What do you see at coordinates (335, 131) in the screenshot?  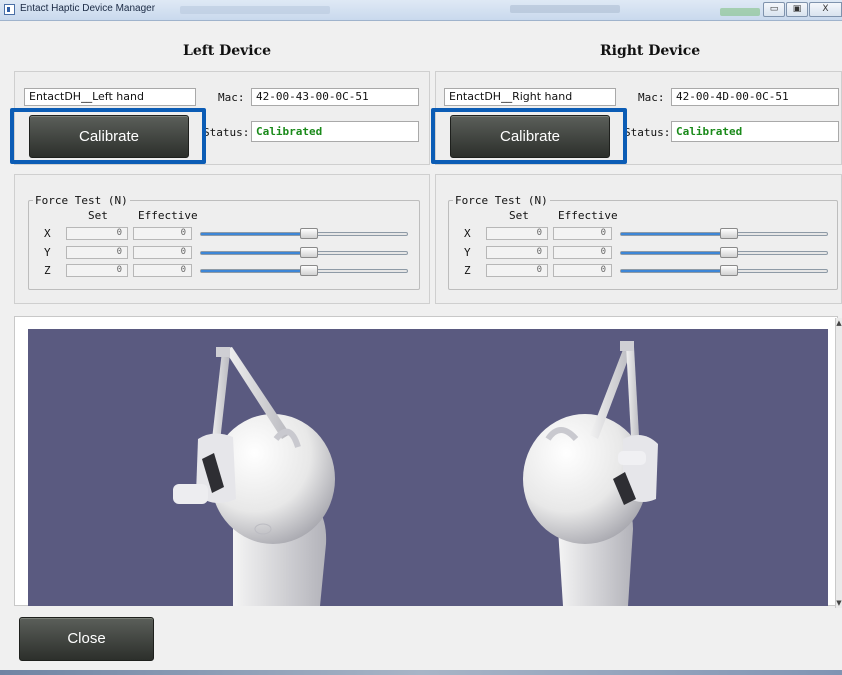 I see `left-status-field: Calibrated` at bounding box center [335, 131].